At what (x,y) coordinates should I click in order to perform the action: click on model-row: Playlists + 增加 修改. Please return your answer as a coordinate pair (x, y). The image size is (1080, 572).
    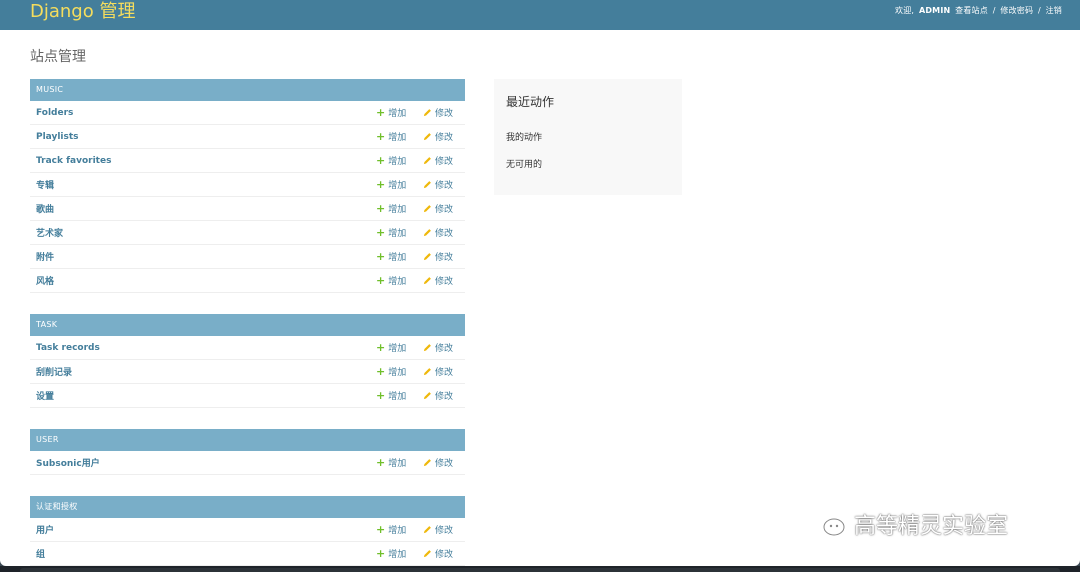
    Looking at the image, I should click on (247, 137).